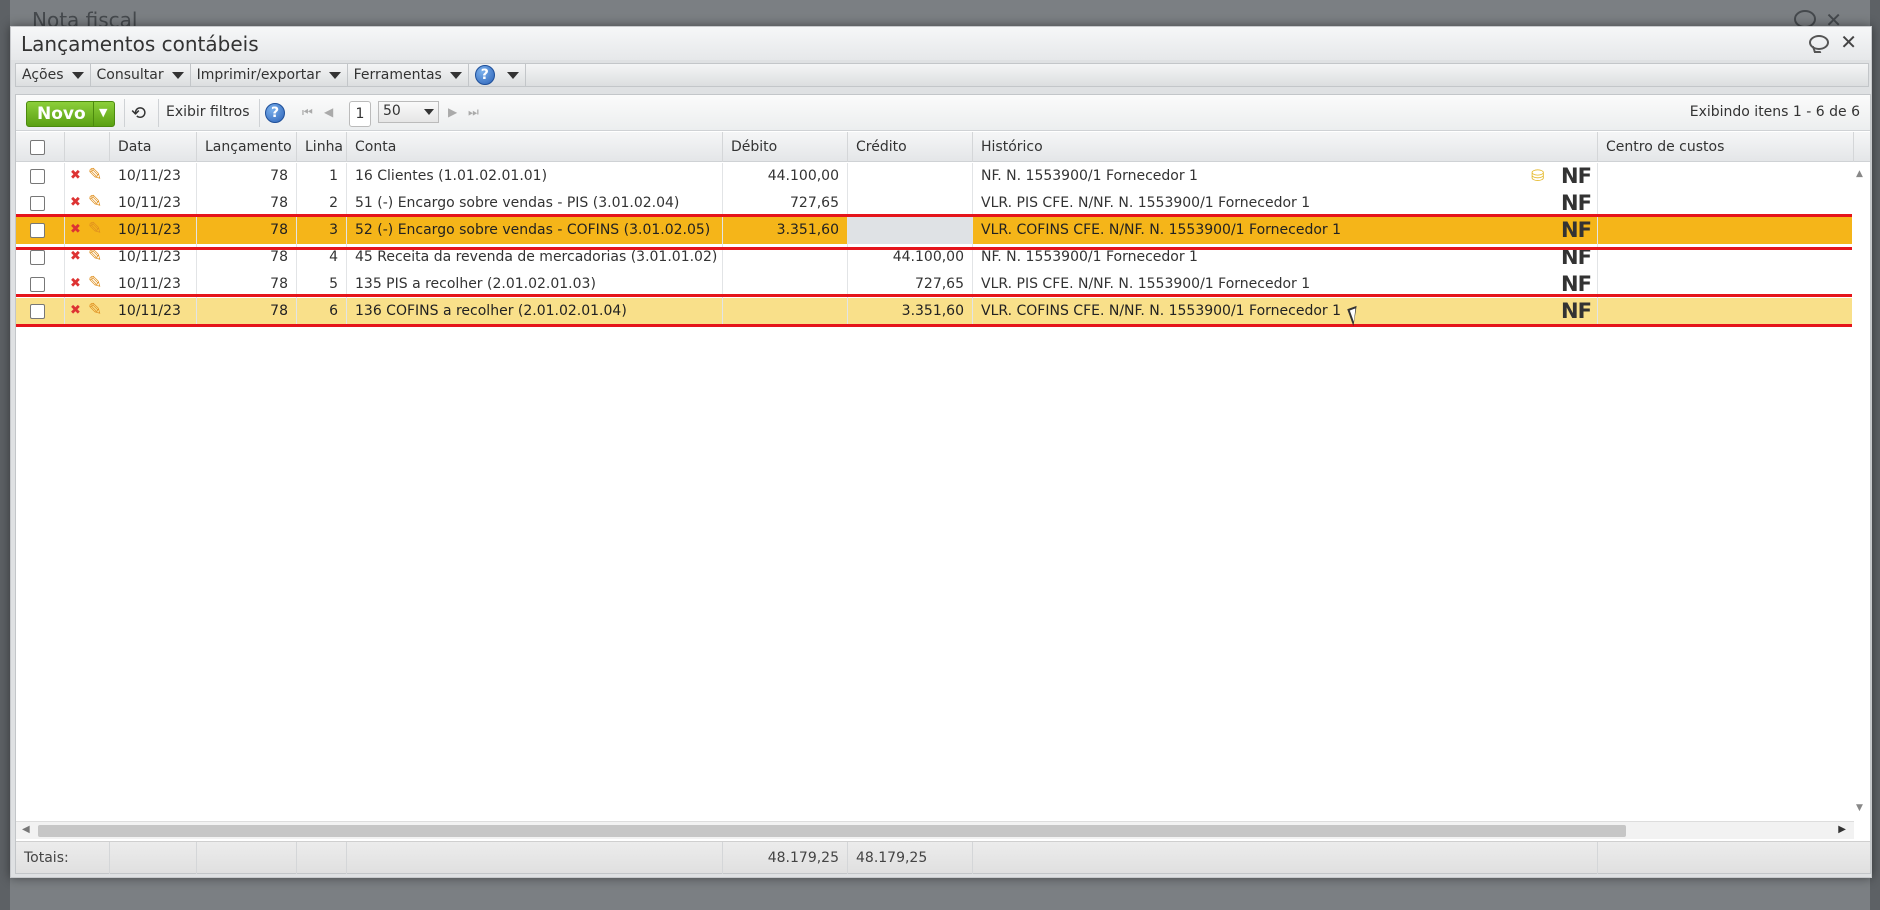  What do you see at coordinates (785, 858) in the screenshot?
I see `totals-debito: 48.179,25` at bounding box center [785, 858].